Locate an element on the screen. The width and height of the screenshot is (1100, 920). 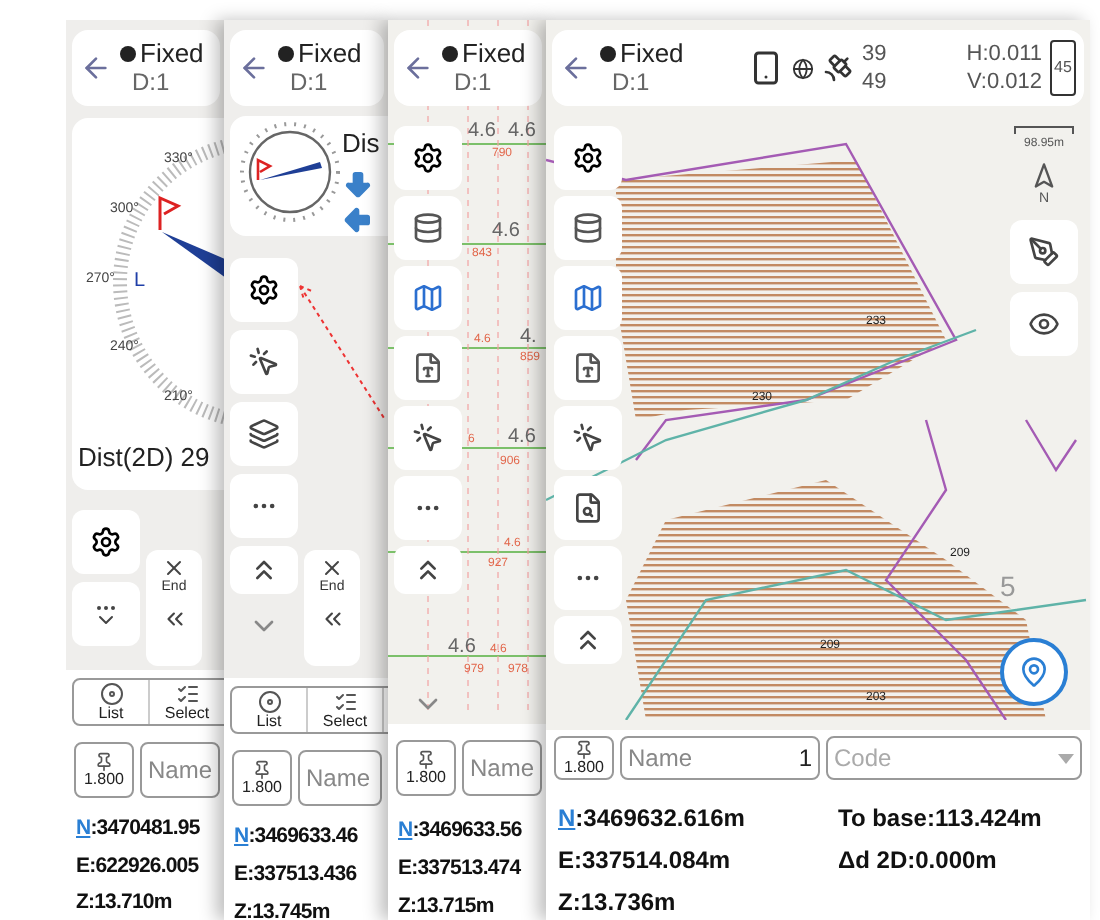
coordinate-value: To base:113.424m is located at coordinates (941, 819).